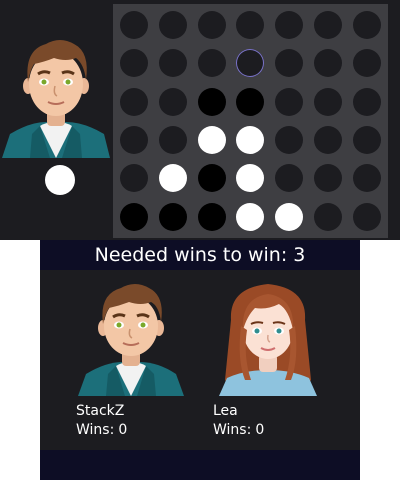 This screenshot has width=400, height=480. I want to click on player-name: StackZ, so click(100, 411).